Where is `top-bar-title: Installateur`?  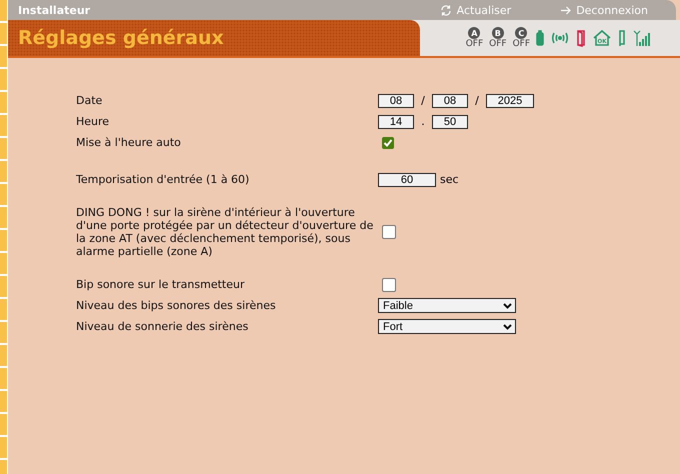
top-bar-title: Installateur is located at coordinates (55, 10).